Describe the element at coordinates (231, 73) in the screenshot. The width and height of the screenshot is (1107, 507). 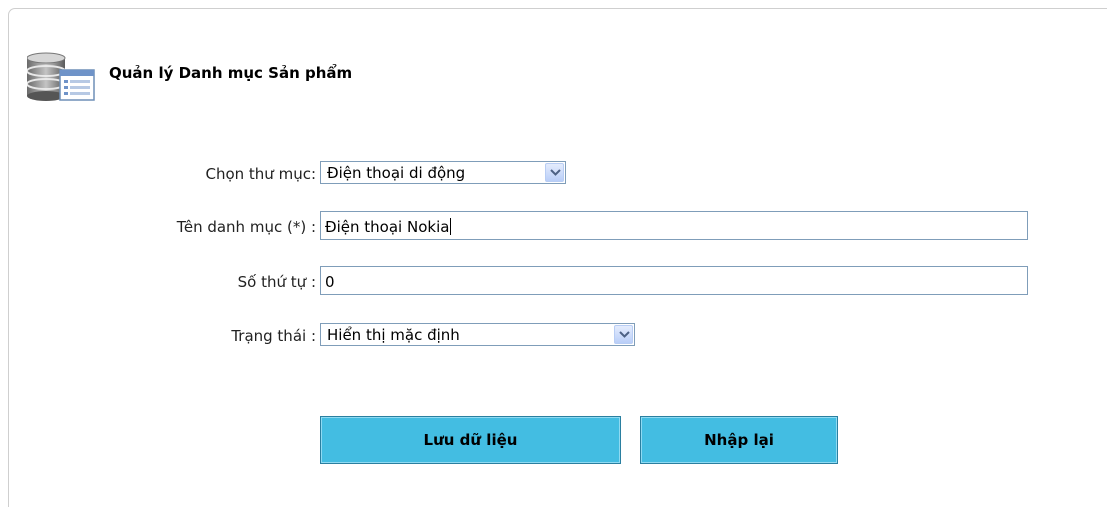
I see `page-title: Quản lý Danh mục Sản phẩm` at that location.